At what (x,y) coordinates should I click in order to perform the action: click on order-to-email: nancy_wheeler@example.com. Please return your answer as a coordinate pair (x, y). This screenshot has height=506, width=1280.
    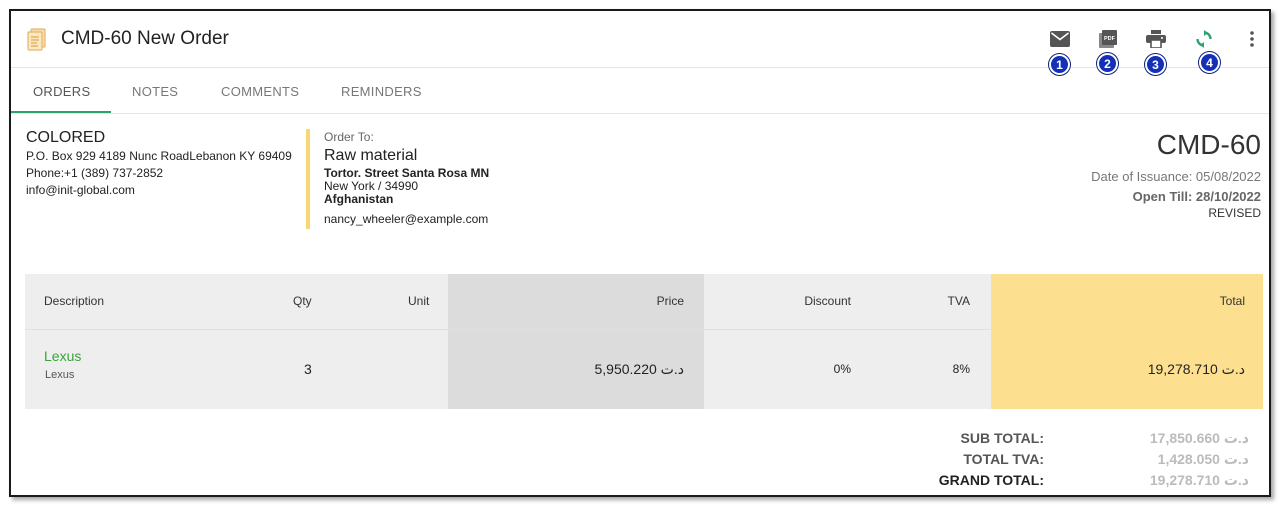
    Looking at the image, I should click on (406, 219).